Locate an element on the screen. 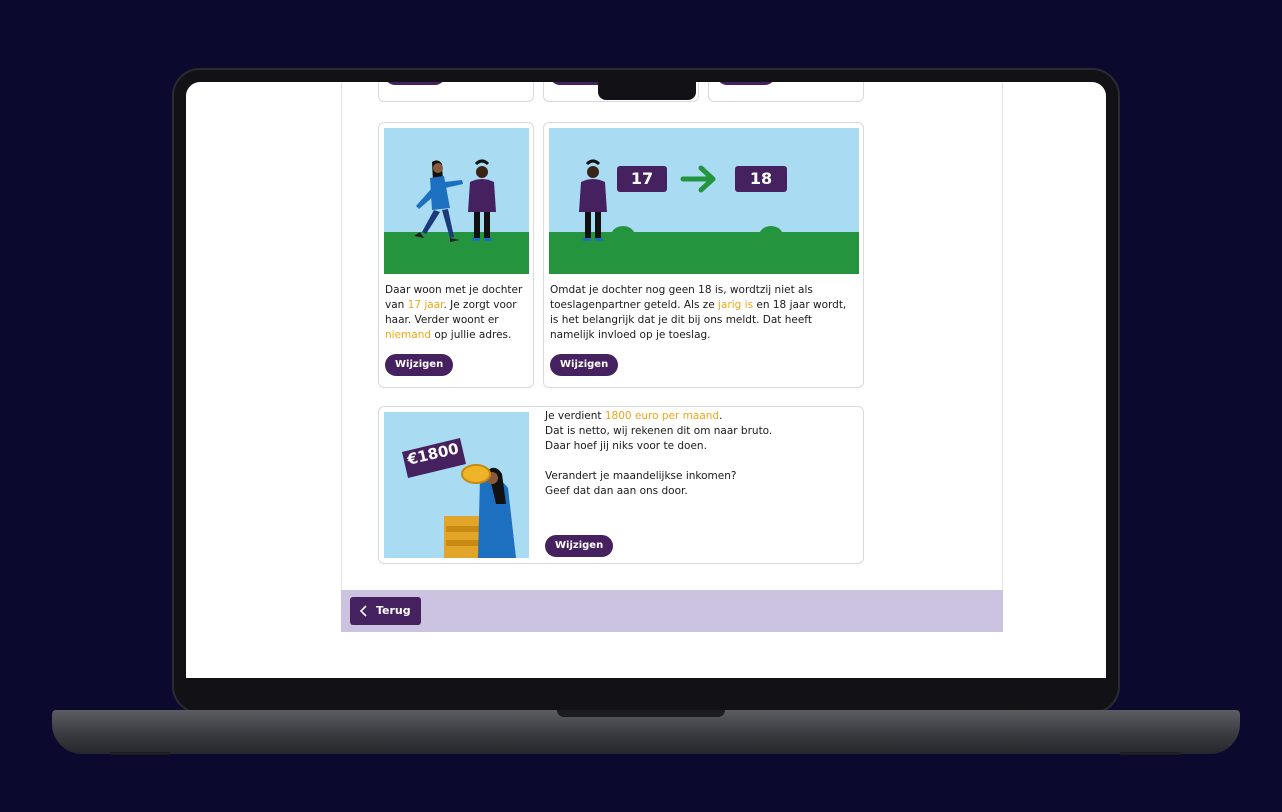 The height and width of the screenshot is (812, 1282). camera-notch is located at coordinates (647, 91).